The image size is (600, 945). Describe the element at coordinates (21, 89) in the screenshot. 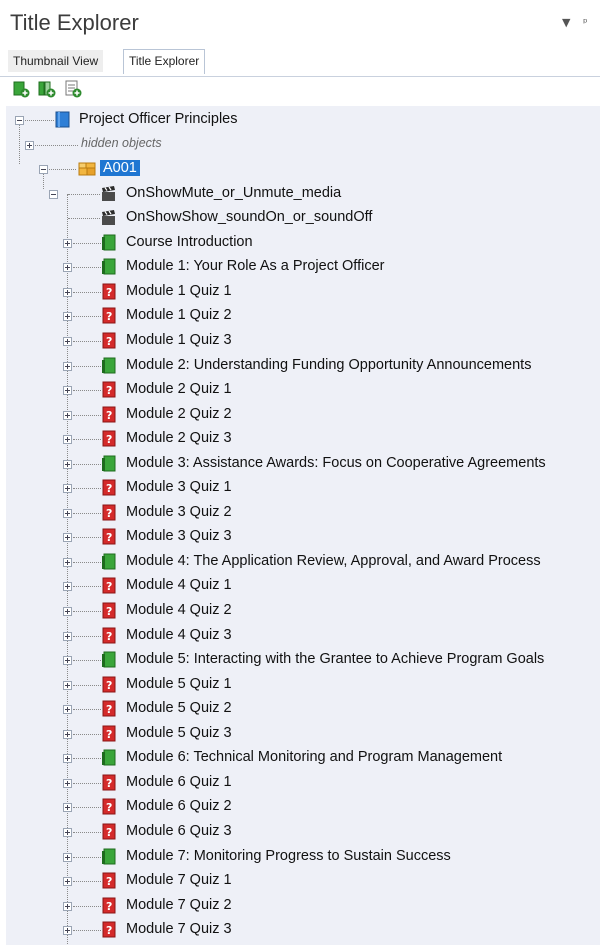

I see `add-green-icon` at that location.